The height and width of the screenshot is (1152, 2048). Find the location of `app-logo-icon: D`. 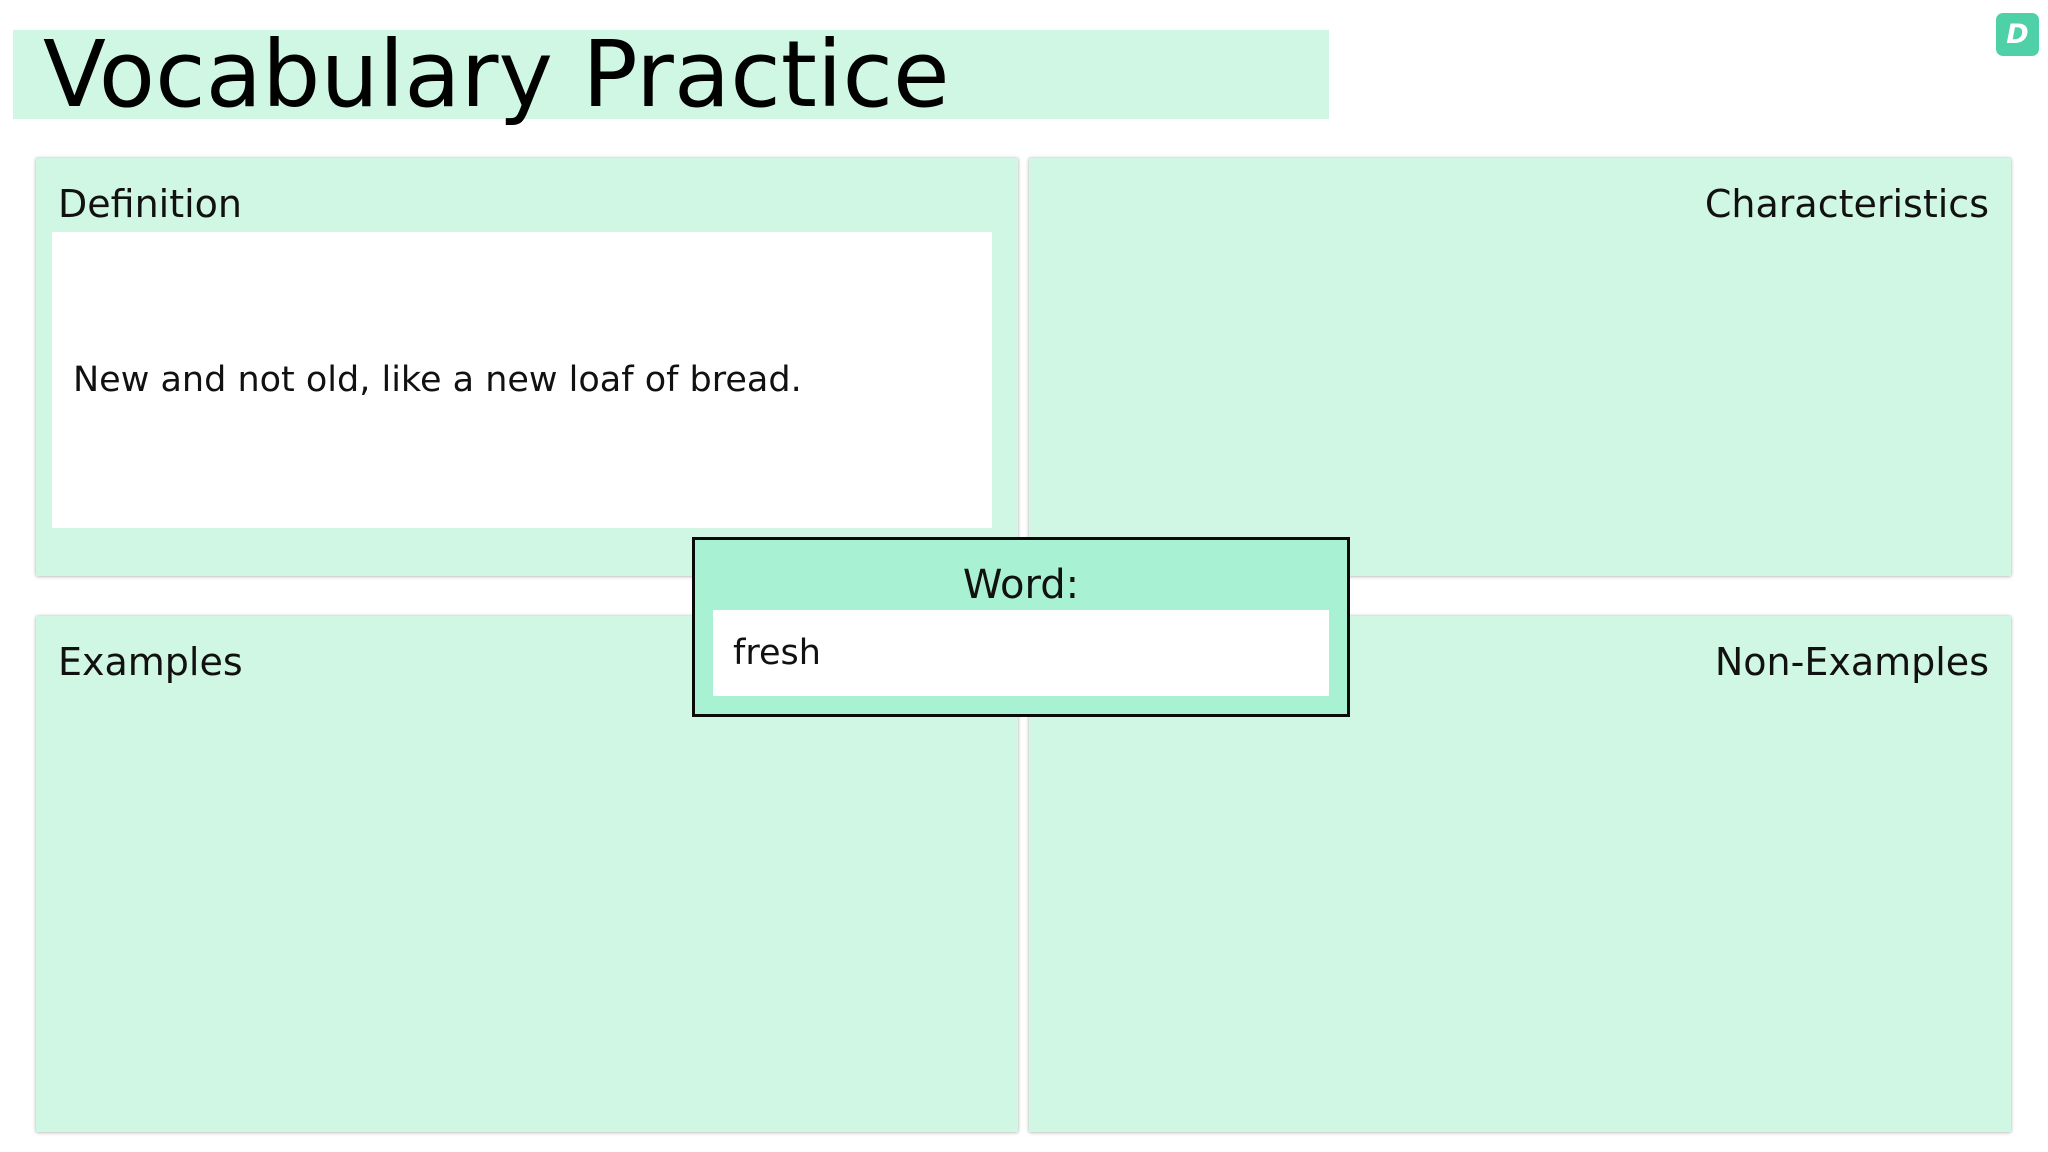

app-logo-icon: D is located at coordinates (2017, 34).